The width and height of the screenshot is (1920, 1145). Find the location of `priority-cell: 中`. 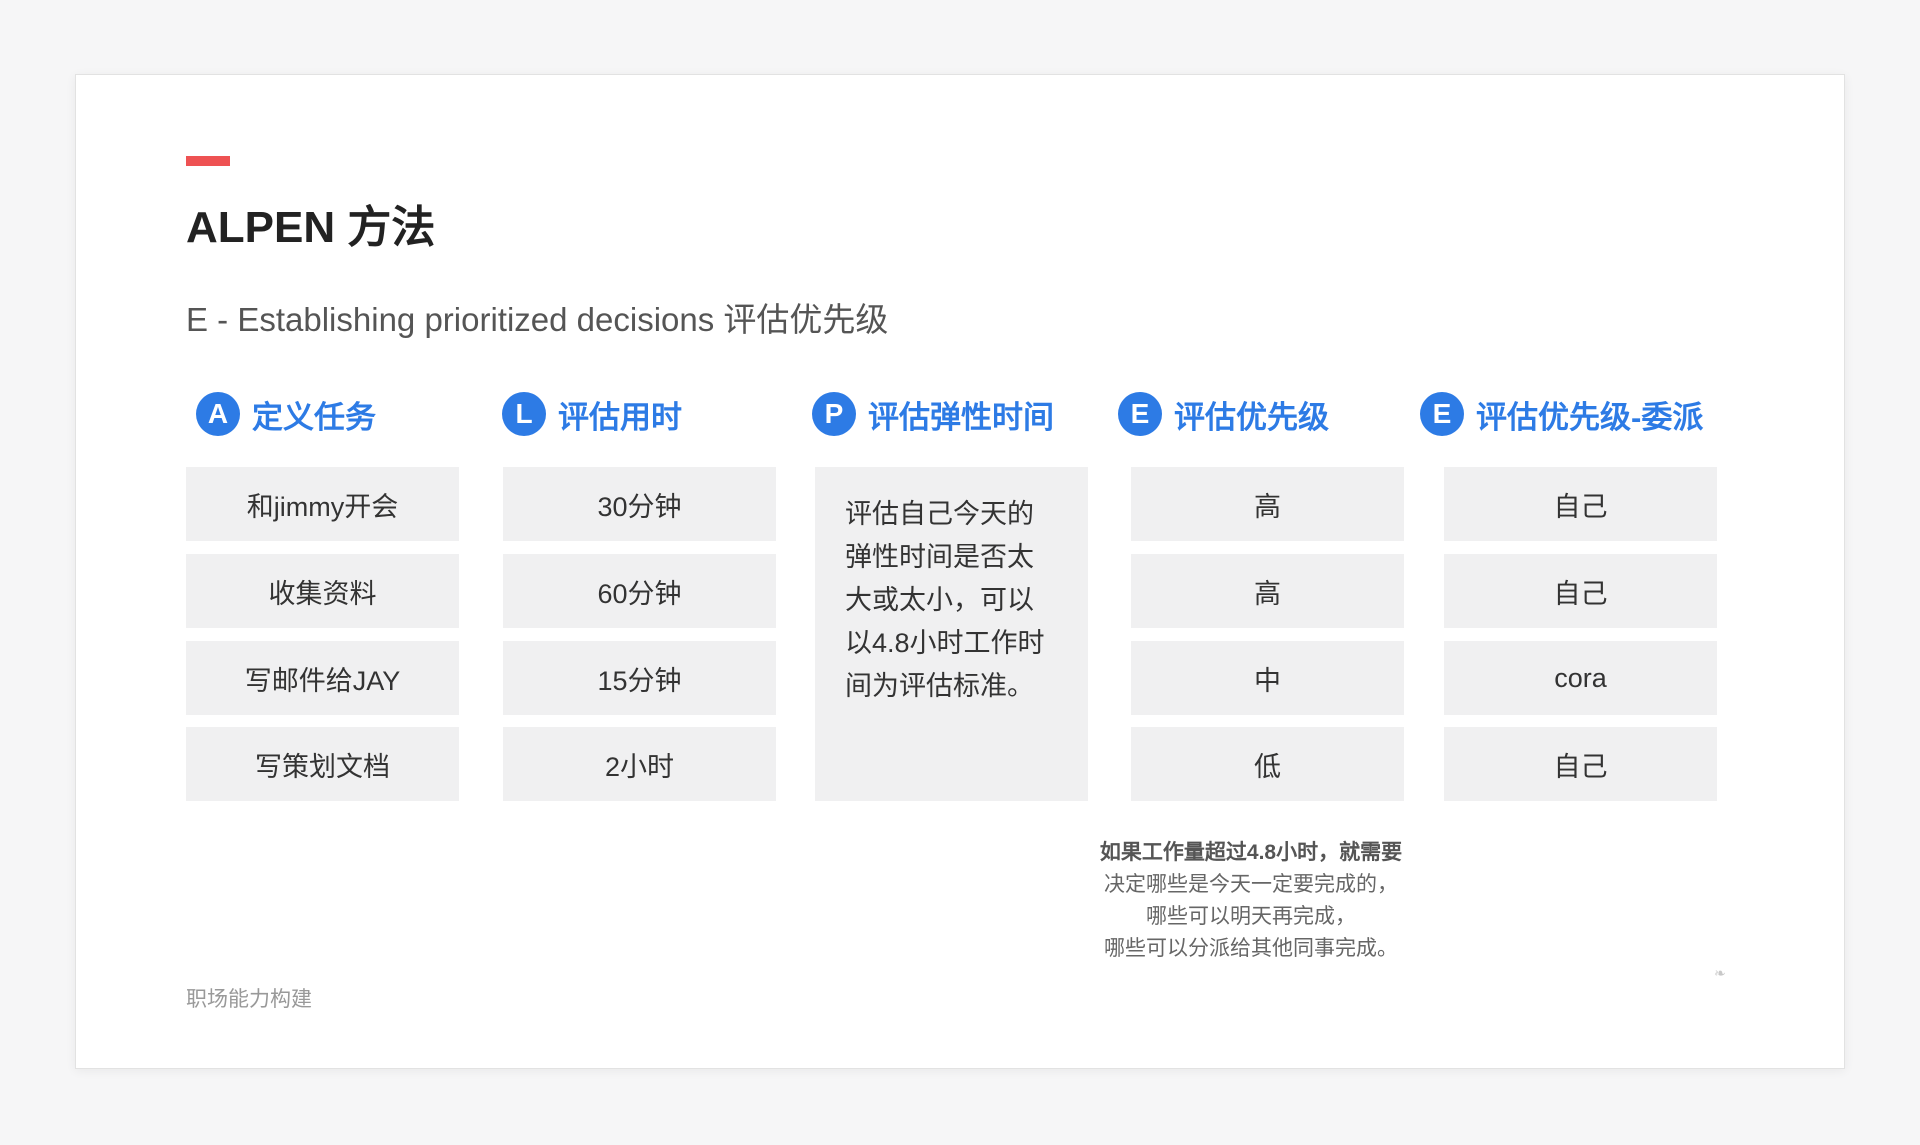

priority-cell: 中 is located at coordinates (1267, 678).